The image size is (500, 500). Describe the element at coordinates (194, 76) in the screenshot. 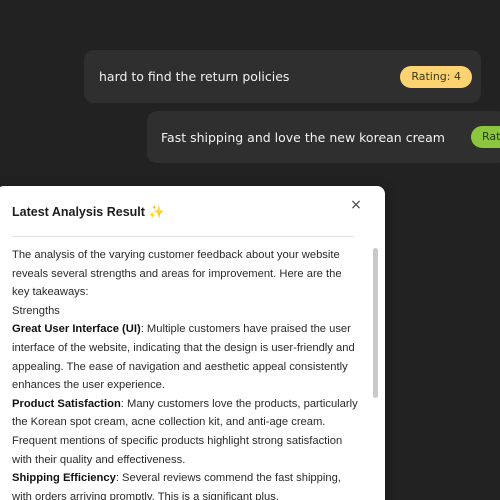

I see `feedback-text: hard to find the return policies` at that location.